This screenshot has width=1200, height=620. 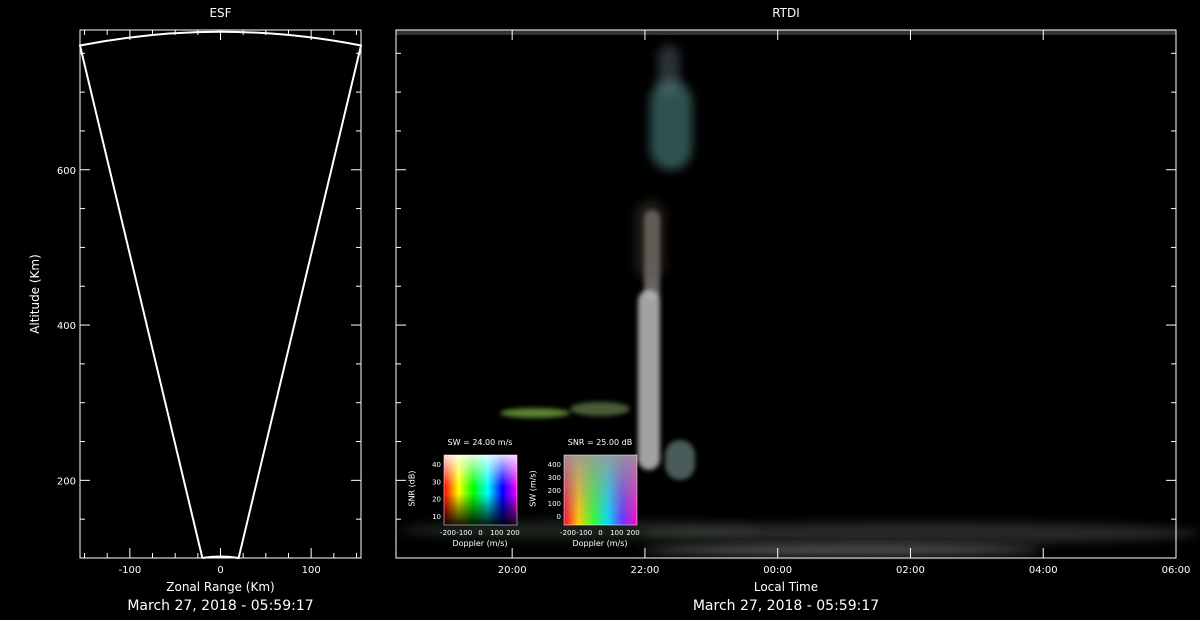 What do you see at coordinates (584, 533) in the screenshot?
I see `cb2-xtick-label: -100` at bounding box center [584, 533].